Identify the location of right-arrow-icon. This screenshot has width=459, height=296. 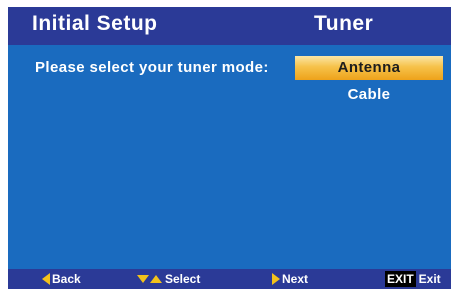
(276, 279).